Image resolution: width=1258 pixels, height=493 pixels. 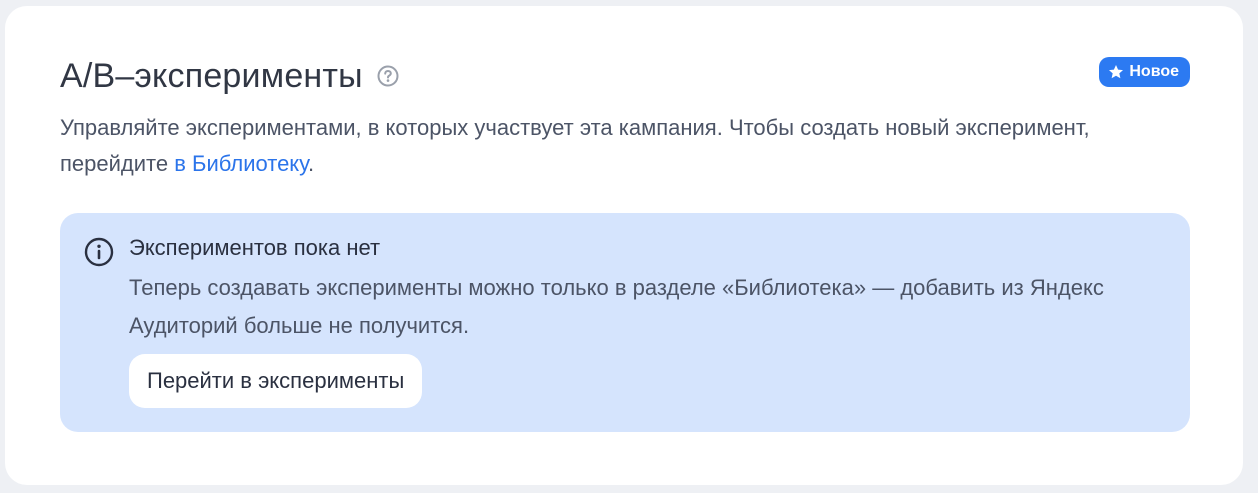 I want to click on star-icon, so click(x=1116, y=72).